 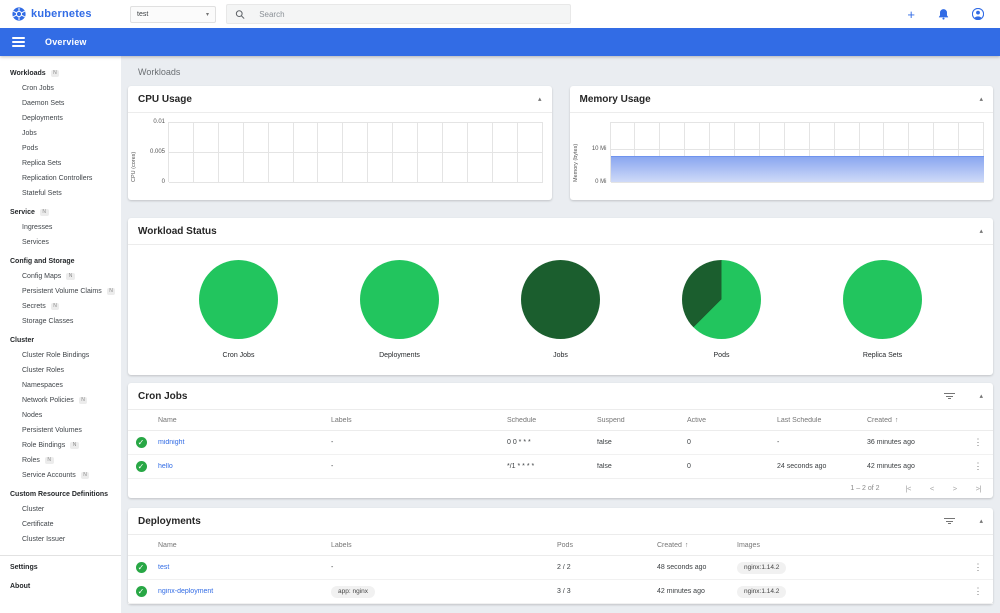 I want to click on sidebar-item: Storage Classes, so click(x=60, y=321).